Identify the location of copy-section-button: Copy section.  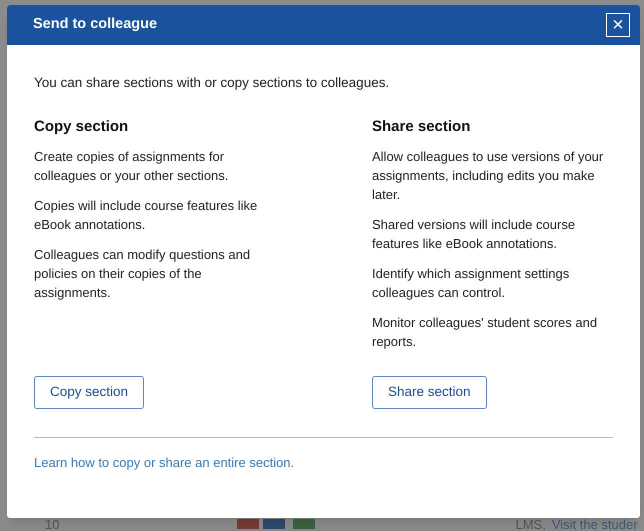
(89, 392).